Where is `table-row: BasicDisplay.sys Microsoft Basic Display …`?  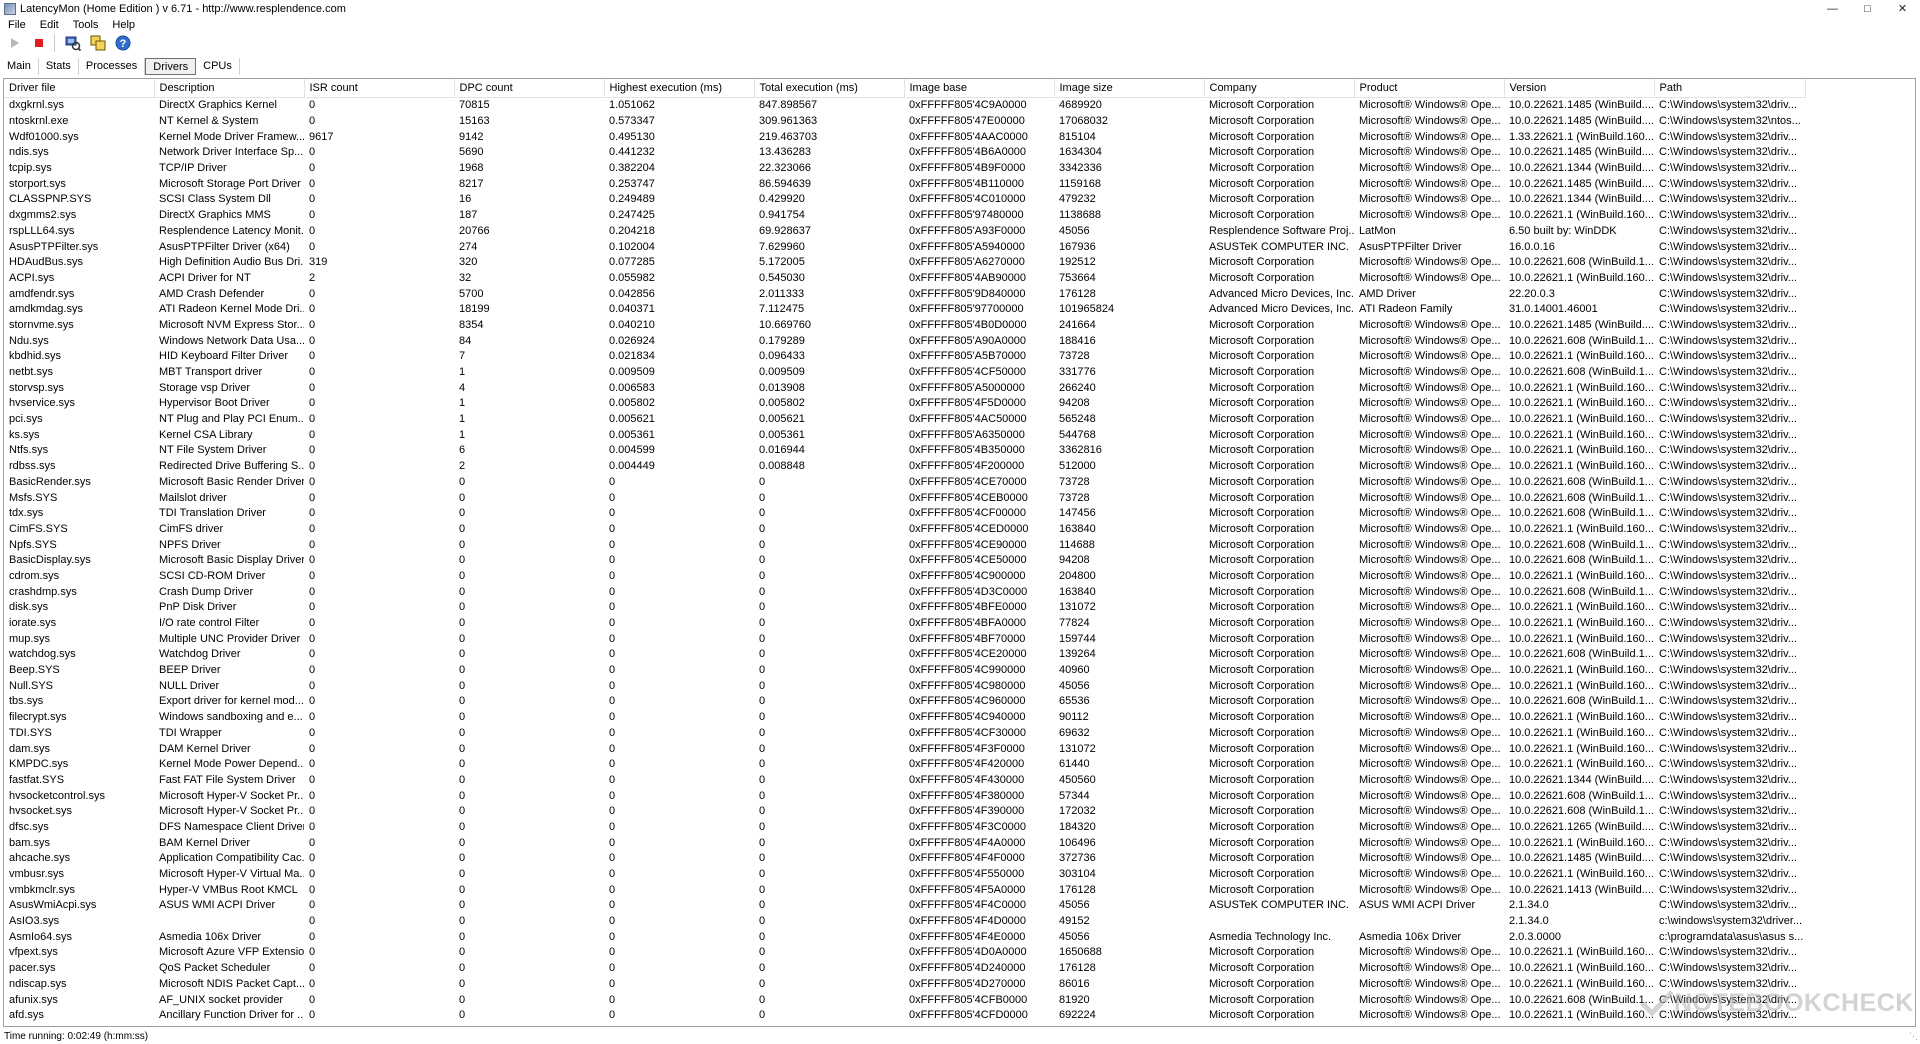 table-row: BasicDisplay.sys Microsoft Basic Display … is located at coordinates (904, 561).